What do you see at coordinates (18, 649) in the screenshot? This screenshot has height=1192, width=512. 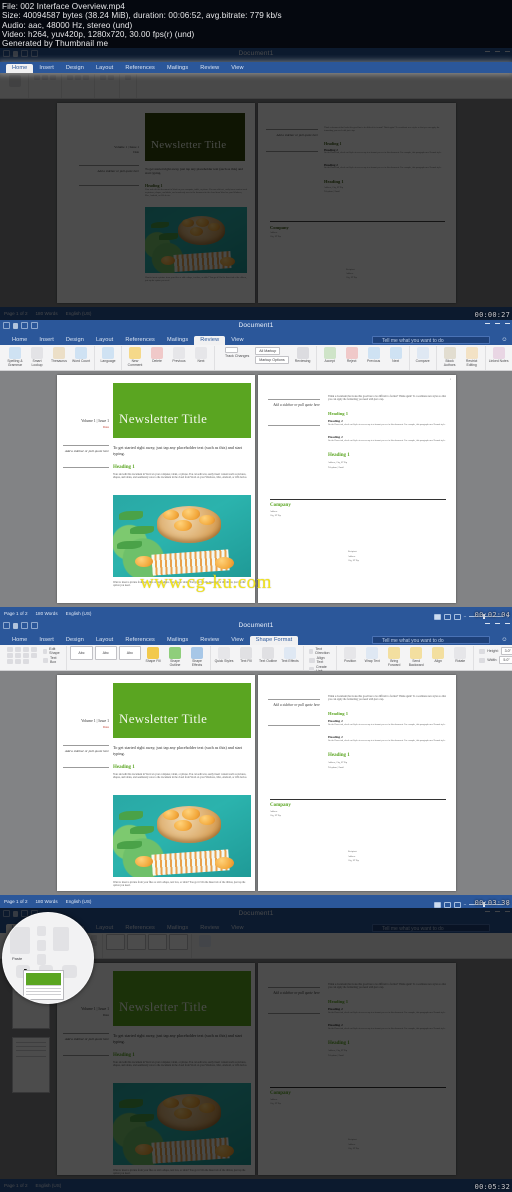 I see `shape-rect-icon` at bounding box center [18, 649].